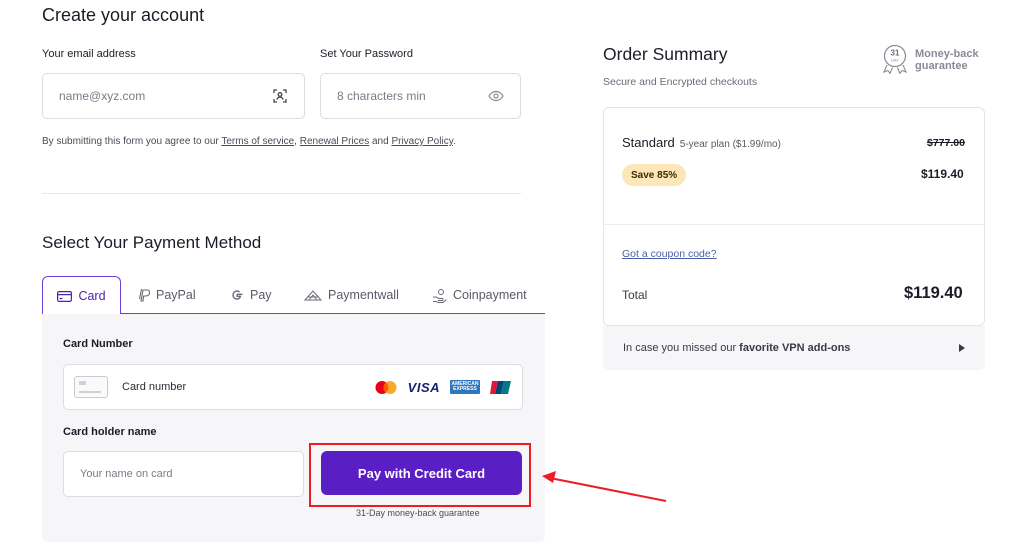  I want to click on tab-paymentwall: Paymentwall, so click(351, 295).